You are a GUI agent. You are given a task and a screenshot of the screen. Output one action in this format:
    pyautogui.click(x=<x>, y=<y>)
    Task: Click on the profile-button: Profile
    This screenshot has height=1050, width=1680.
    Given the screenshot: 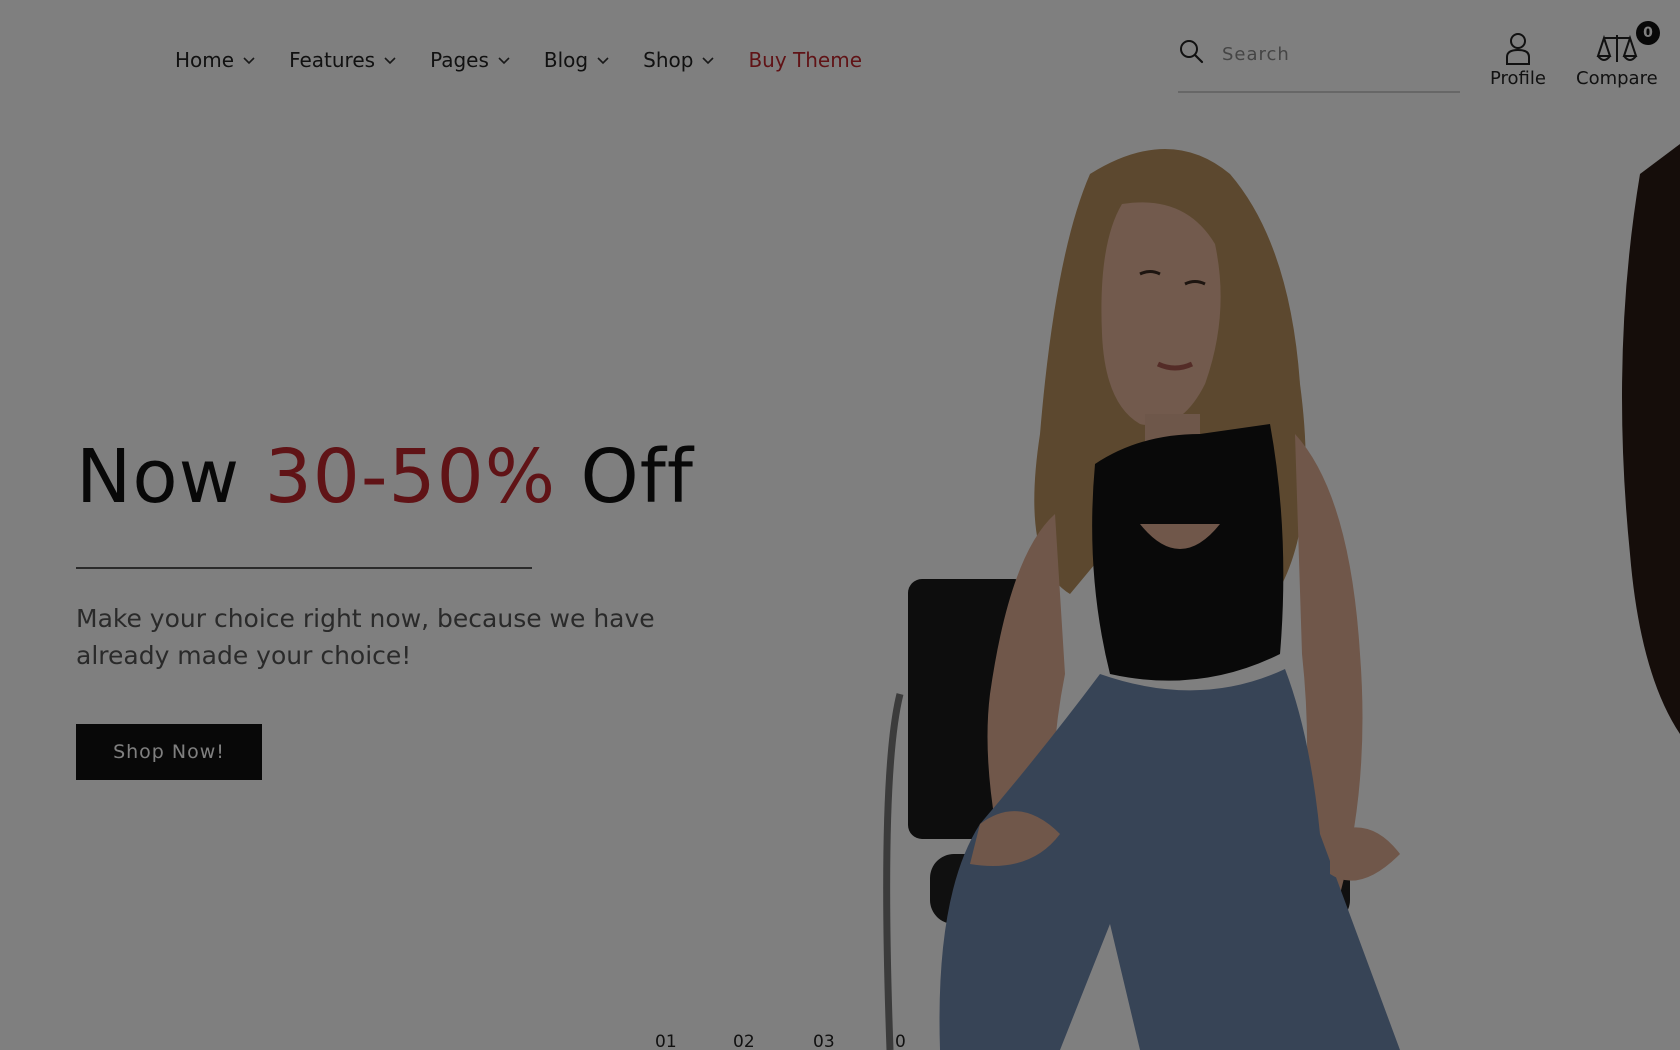 What is the action you would take?
    pyautogui.click(x=1518, y=60)
    